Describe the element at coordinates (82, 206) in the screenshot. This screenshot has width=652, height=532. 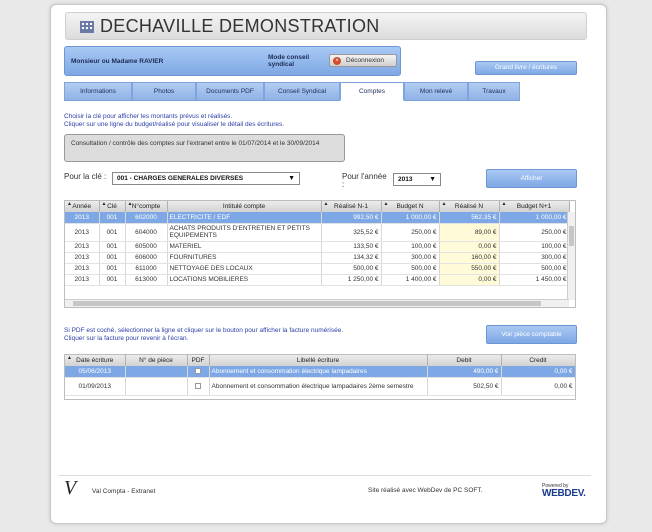
I see `column-header-annee: ▲ Année` at that location.